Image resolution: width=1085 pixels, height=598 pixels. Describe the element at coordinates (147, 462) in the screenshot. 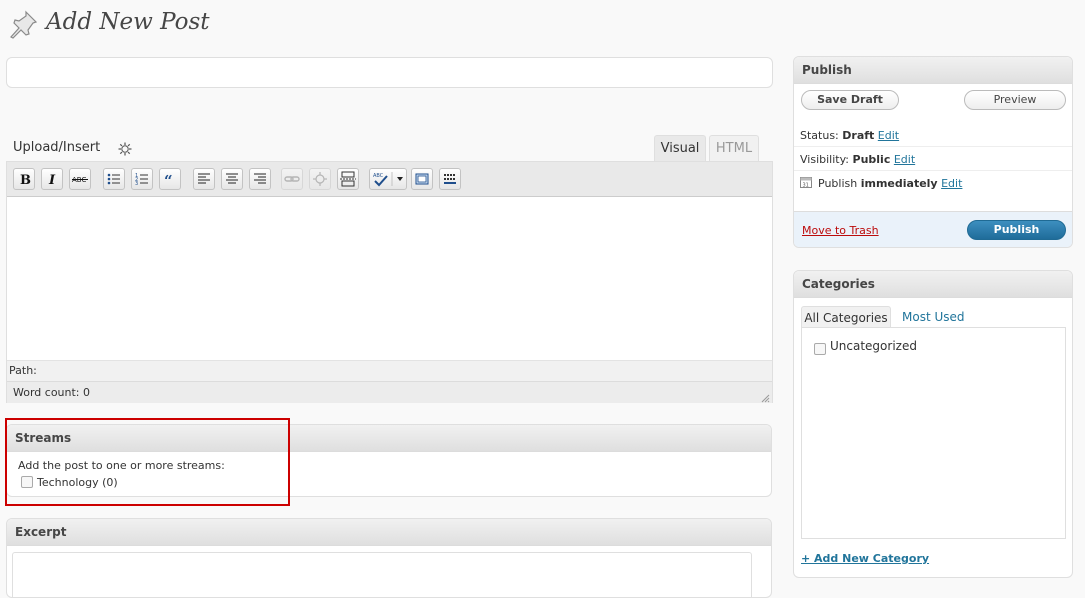

I see `highlight-box` at that location.